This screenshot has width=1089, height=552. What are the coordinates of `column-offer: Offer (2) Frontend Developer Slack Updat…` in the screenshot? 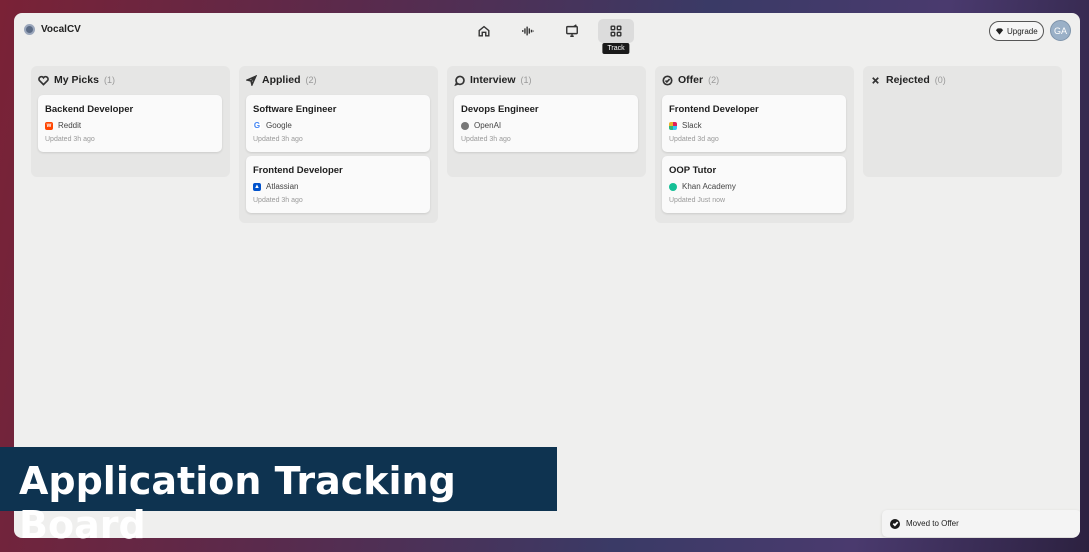 It's located at (754, 144).